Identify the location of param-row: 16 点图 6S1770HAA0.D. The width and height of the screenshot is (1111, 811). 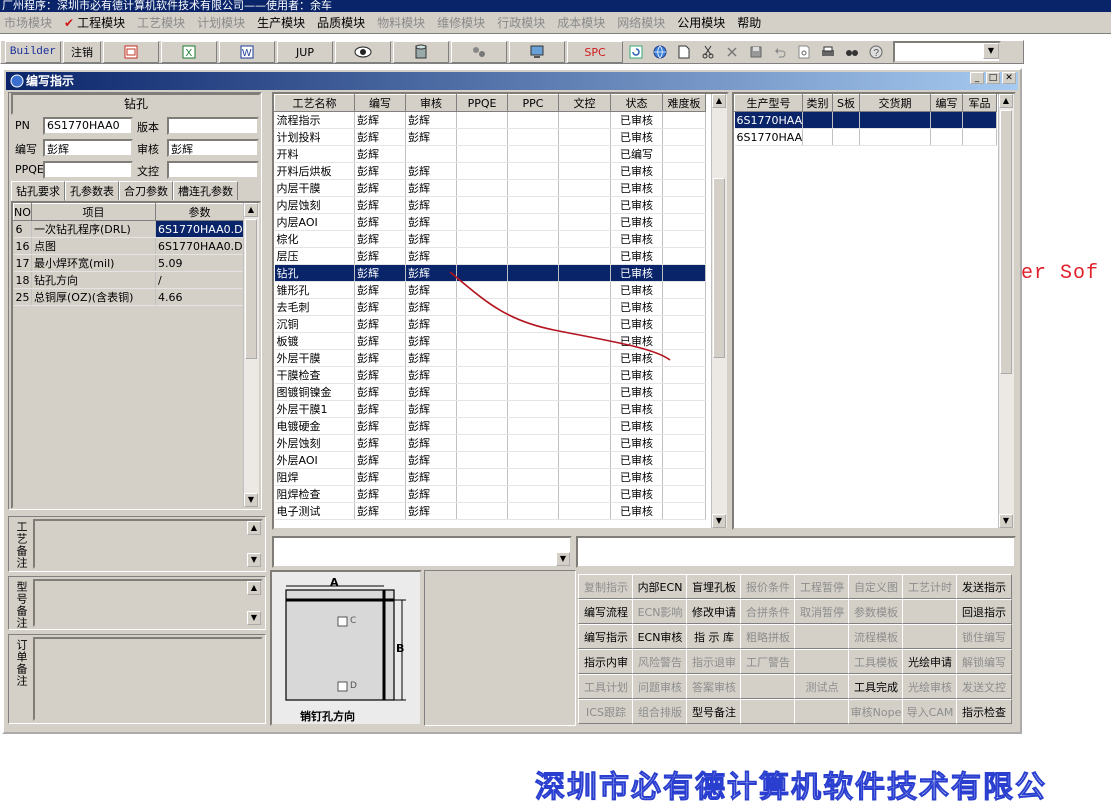
(128, 246).